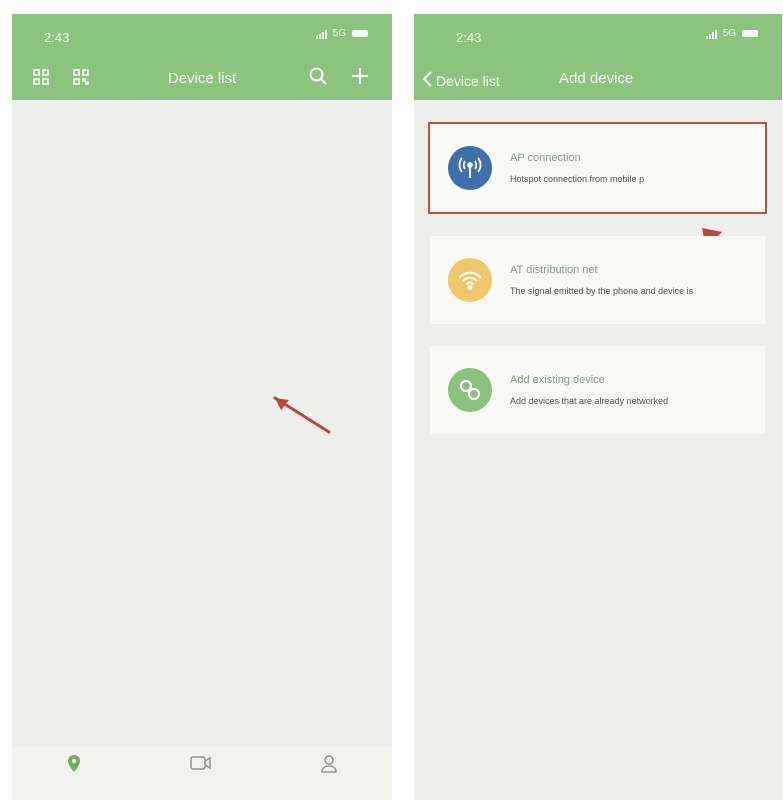  I want to click on page-title: Add device, so click(596, 78).